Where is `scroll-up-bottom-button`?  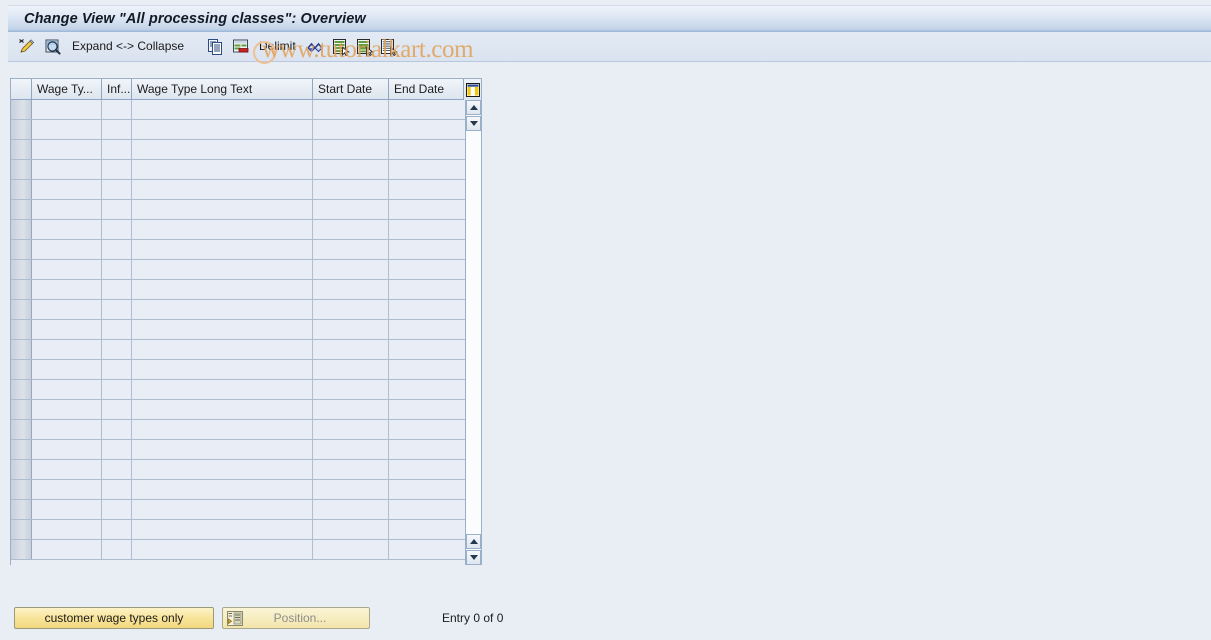
scroll-up-bottom-button is located at coordinates (473, 541).